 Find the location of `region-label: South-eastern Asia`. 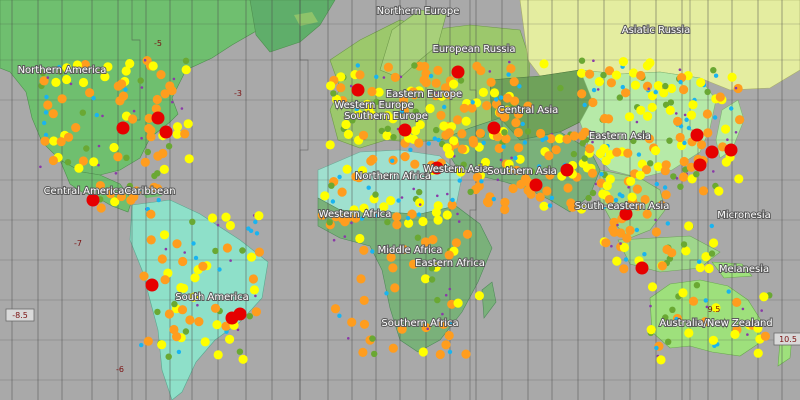

region-label: South-eastern Asia is located at coordinates (622, 206).